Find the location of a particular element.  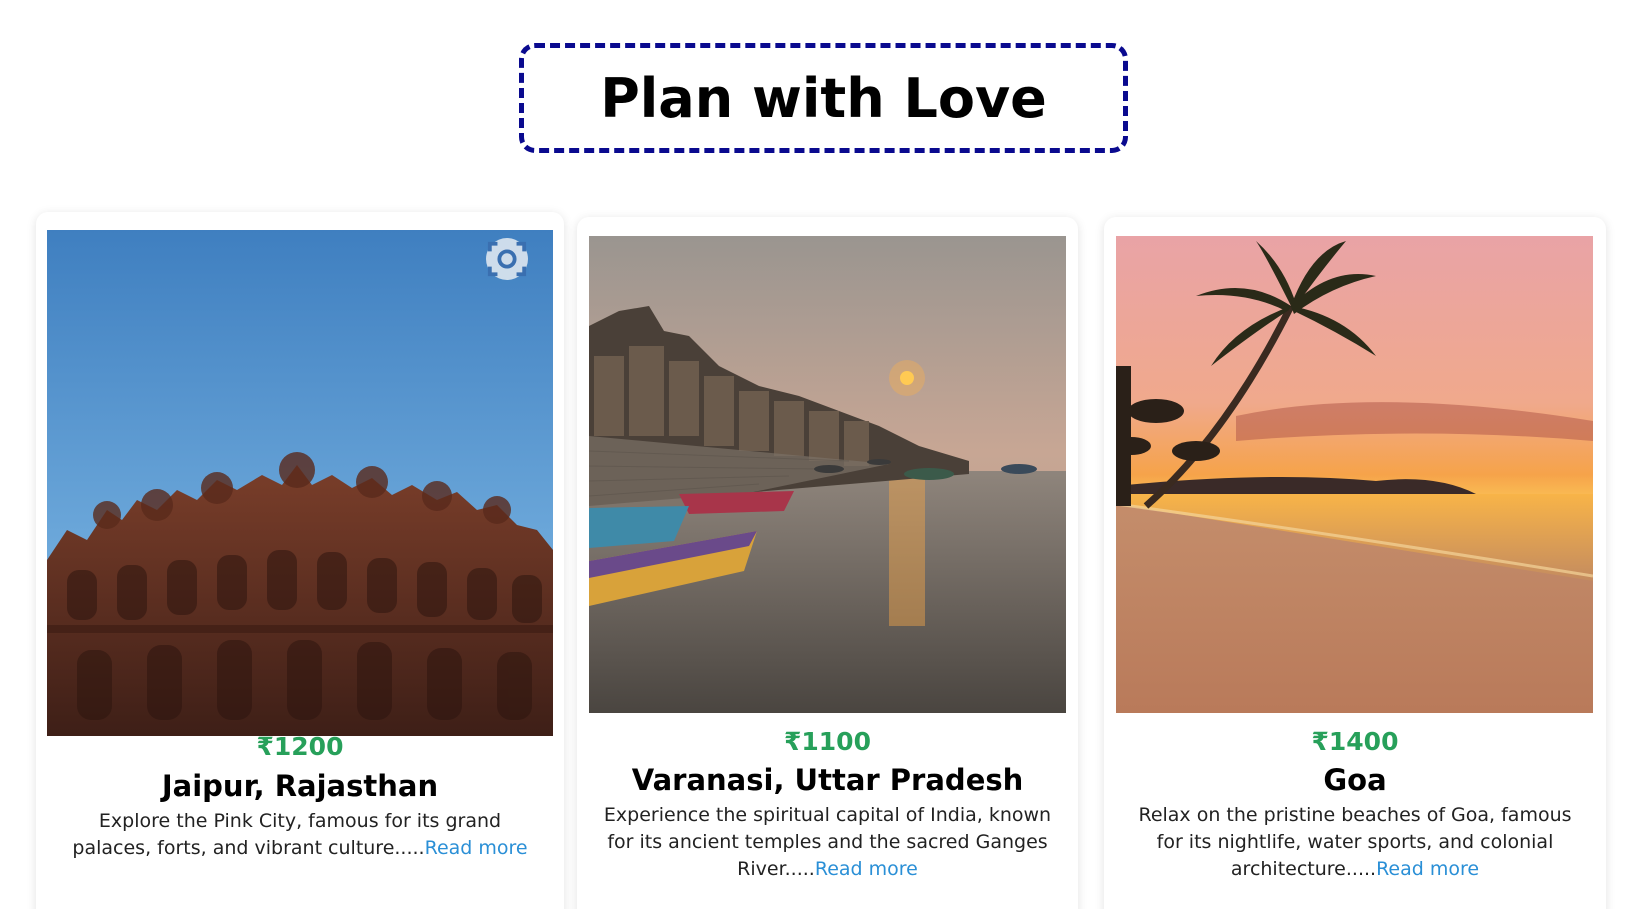

card-title: Jaipur, Rajasthan is located at coordinates (300, 786).